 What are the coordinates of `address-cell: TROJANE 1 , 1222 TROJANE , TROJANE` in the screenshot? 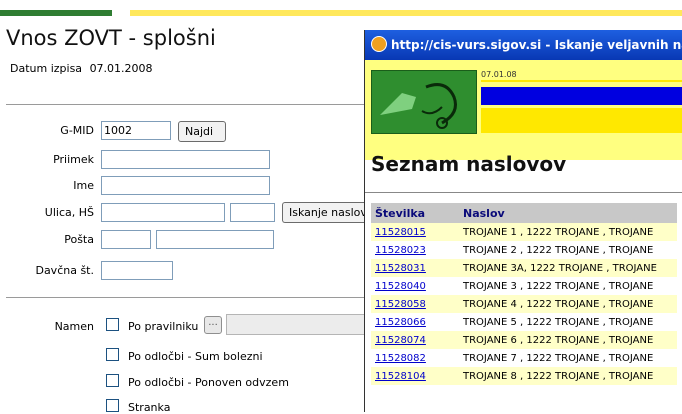 It's located at (568, 232).